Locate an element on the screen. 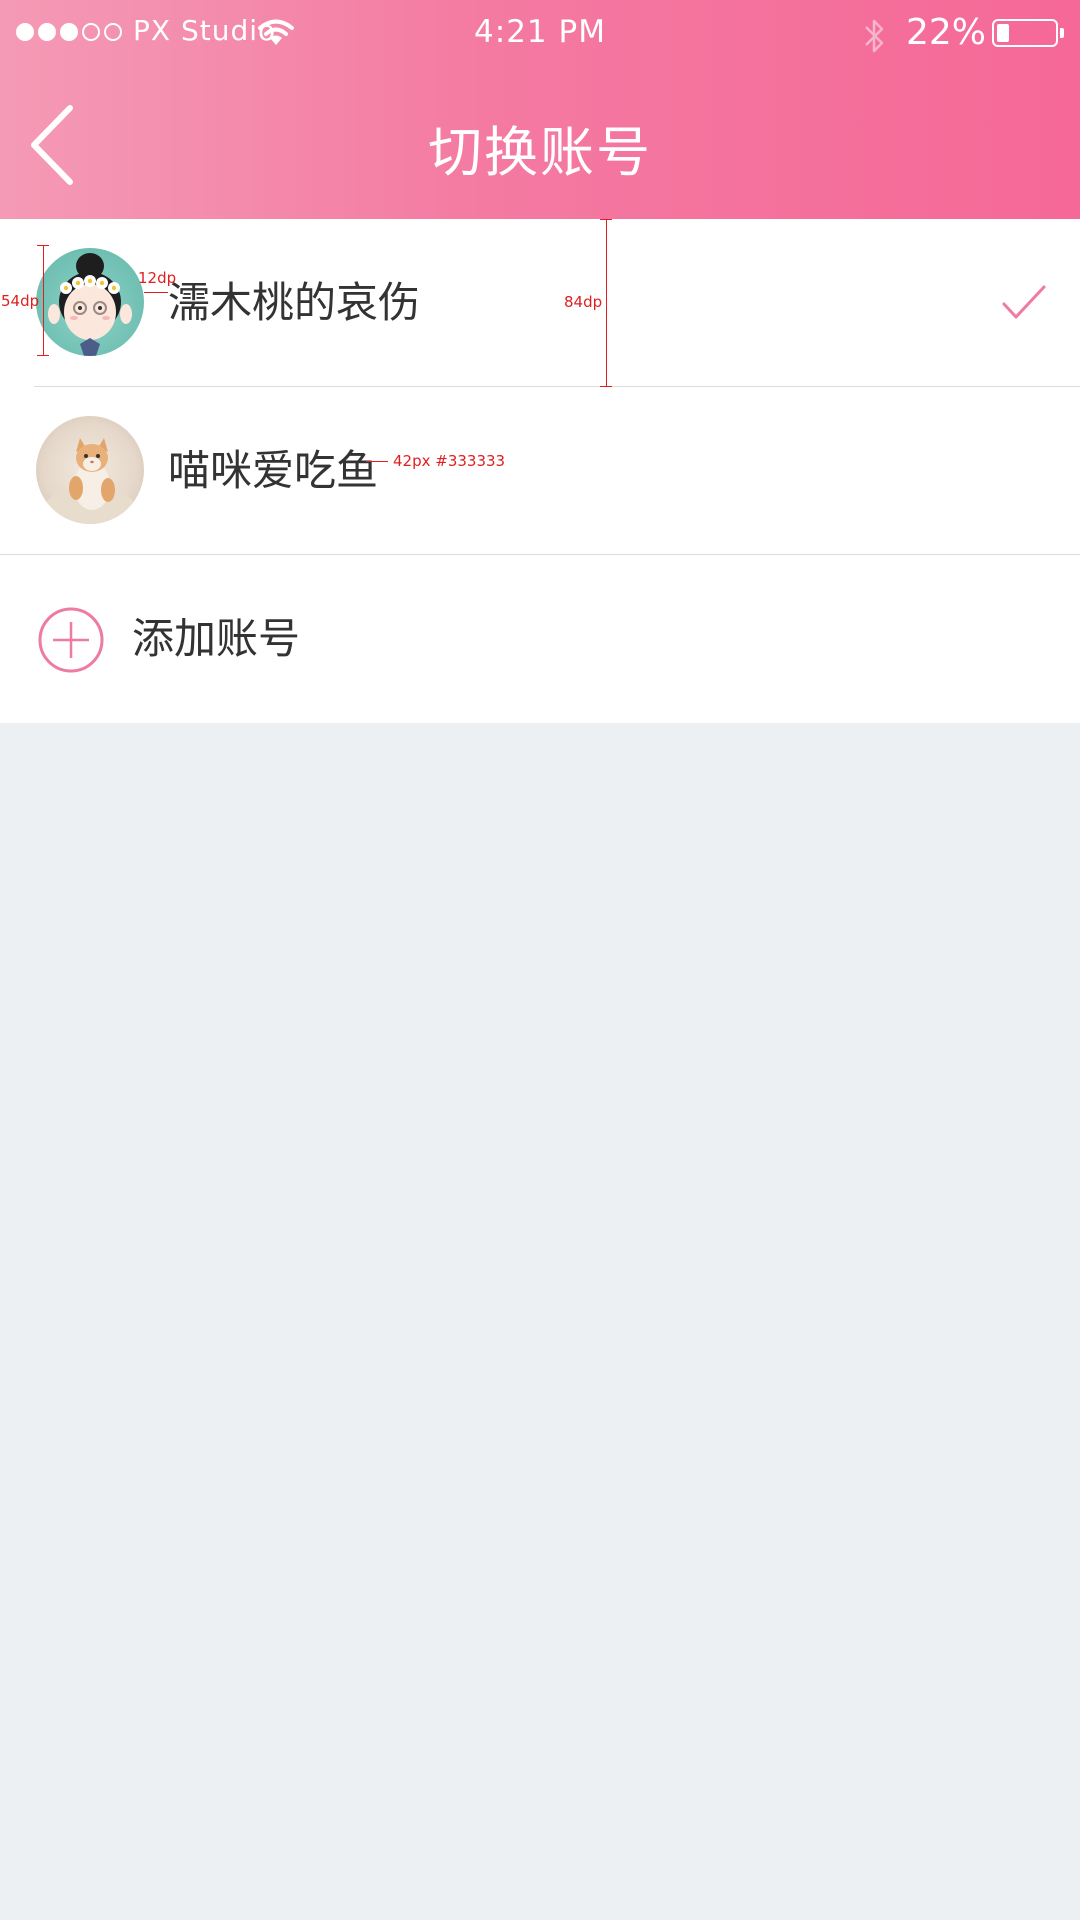 The width and height of the screenshot is (1080, 1920). annotation-name-font: 42px #333333 is located at coordinates (449, 461).